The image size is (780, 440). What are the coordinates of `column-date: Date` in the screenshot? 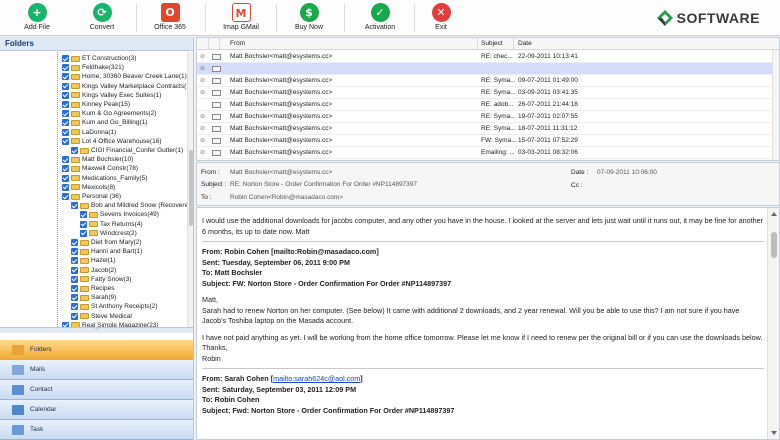 It's located at (525, 43).